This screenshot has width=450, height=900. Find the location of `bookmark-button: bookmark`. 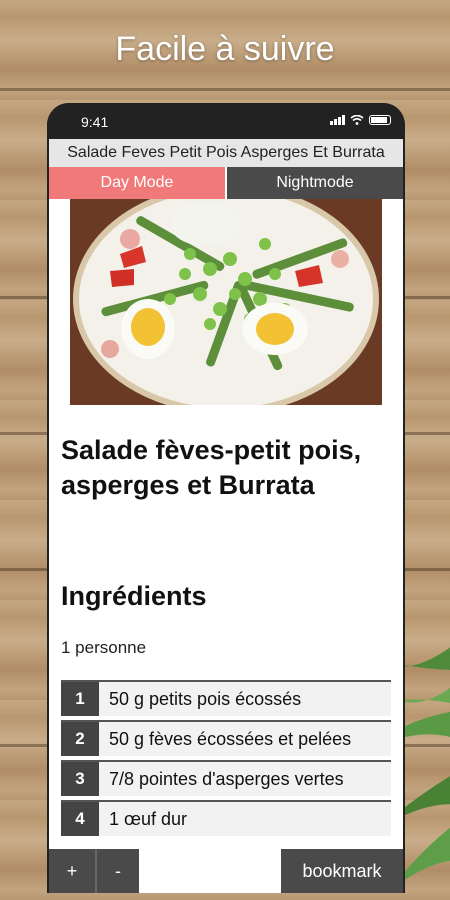

bookmark-button: bookmark is located at coordinates (342, 871).